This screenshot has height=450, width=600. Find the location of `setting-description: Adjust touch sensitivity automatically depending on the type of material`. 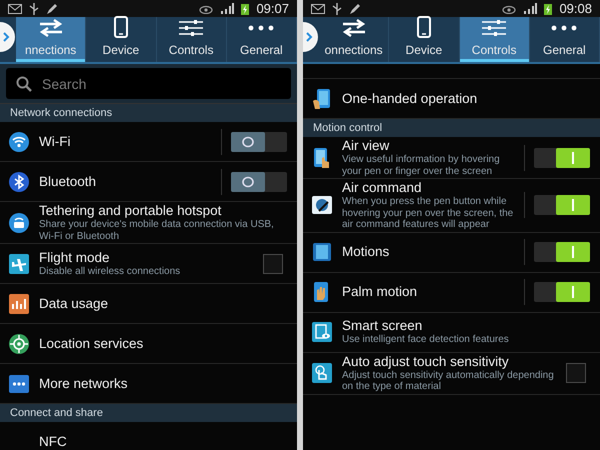

setting-description: Adjust touch sensitivity automatically depending on the type of material is located at coordinates (448, 381).